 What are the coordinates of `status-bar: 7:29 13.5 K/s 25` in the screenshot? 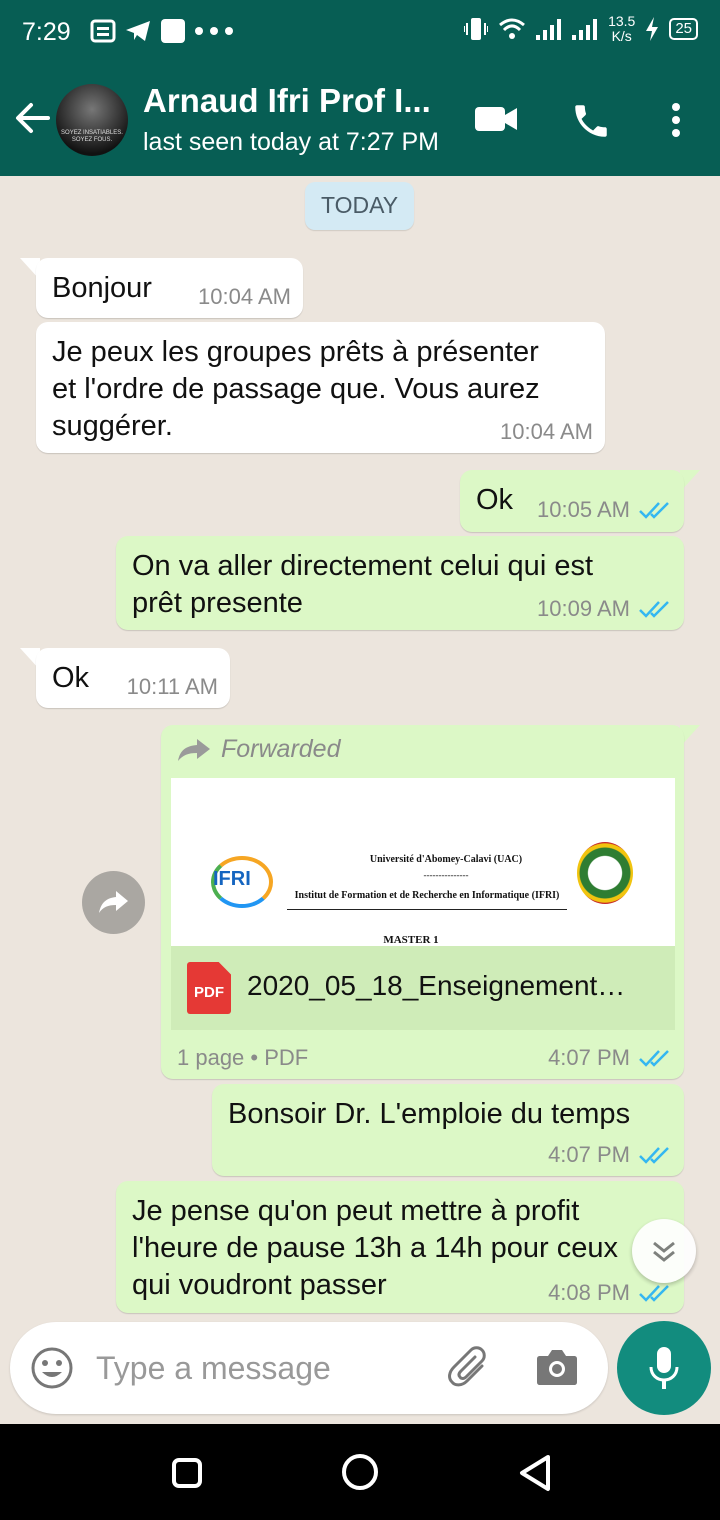 It's located at (360, 32).